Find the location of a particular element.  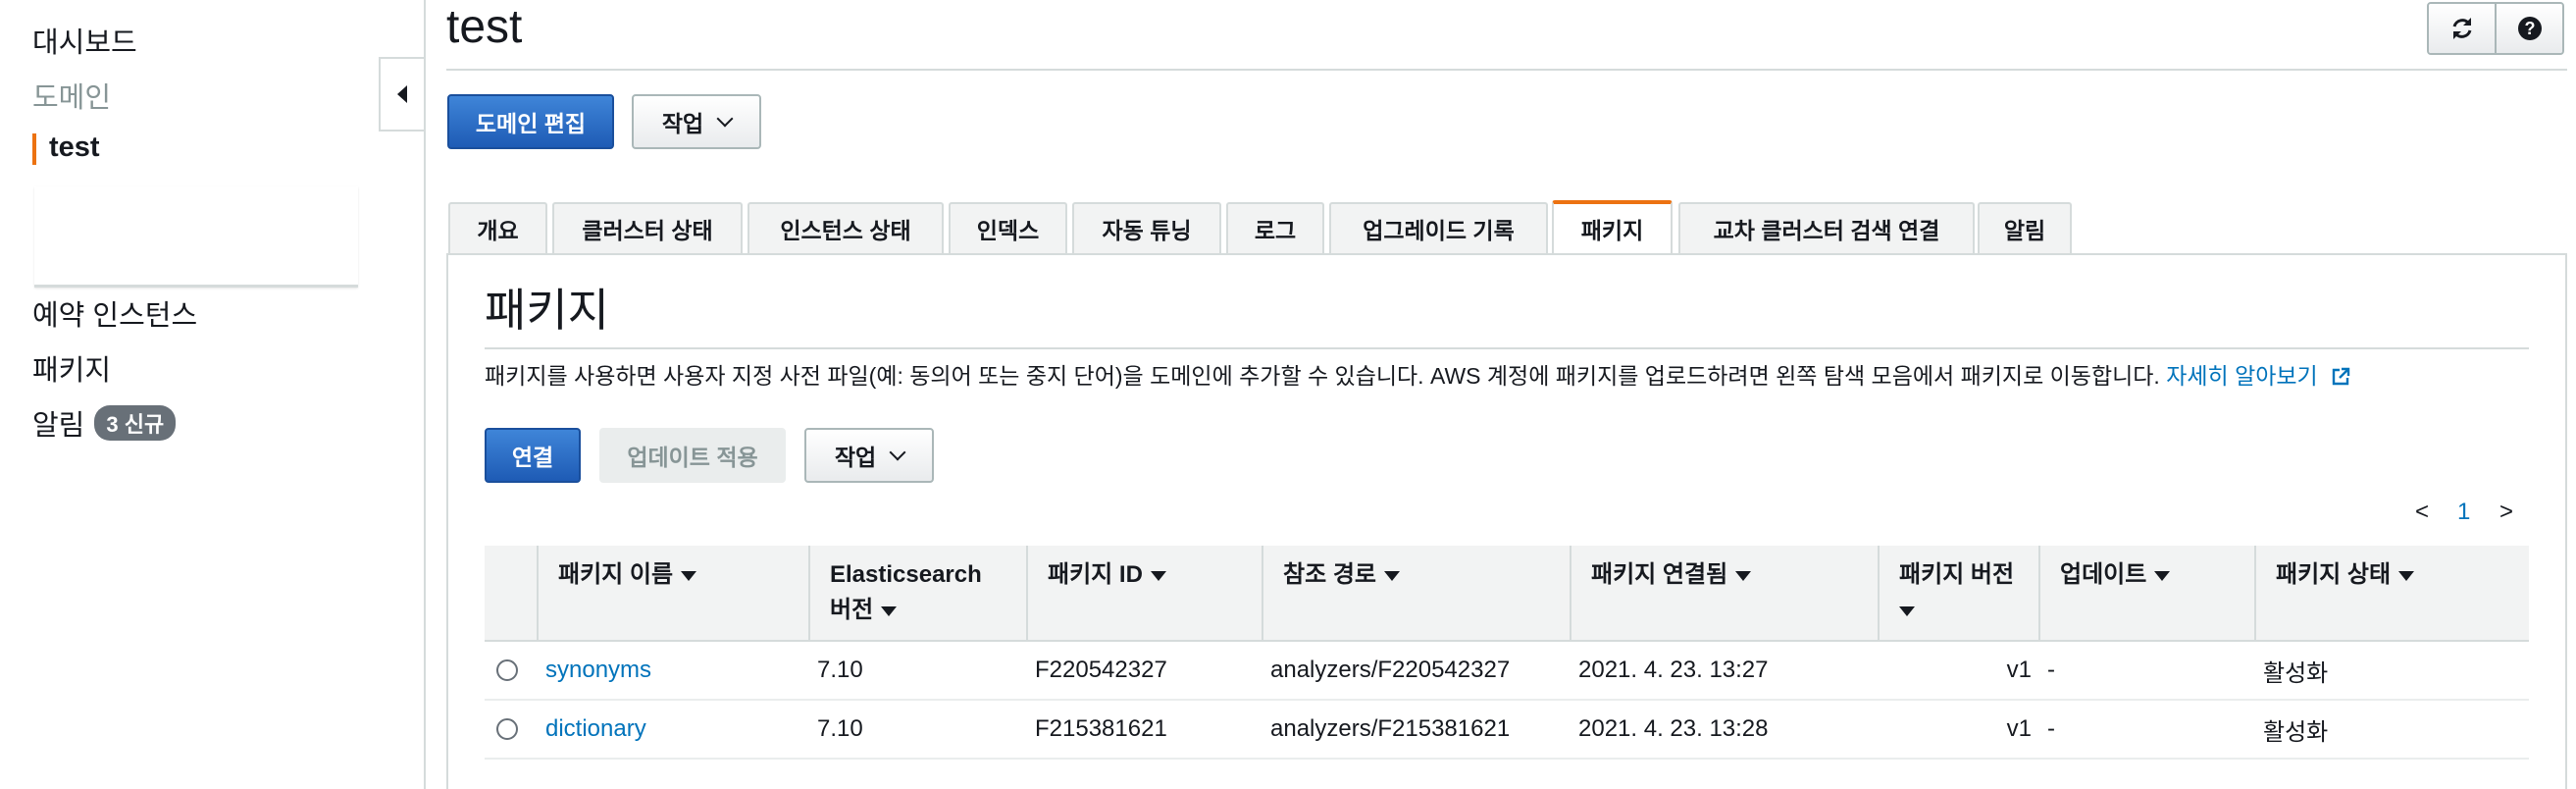

sidebar-item-label: 알림 is located at coordinates (58, 426).